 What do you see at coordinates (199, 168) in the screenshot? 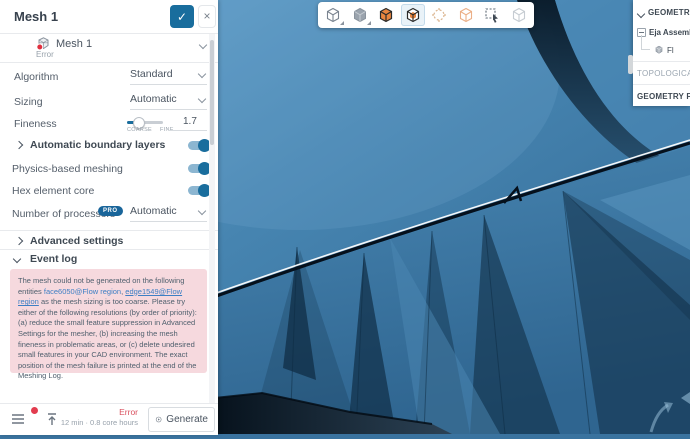
I see `physics-meshing-toggle` at bounding box center [199, 168].